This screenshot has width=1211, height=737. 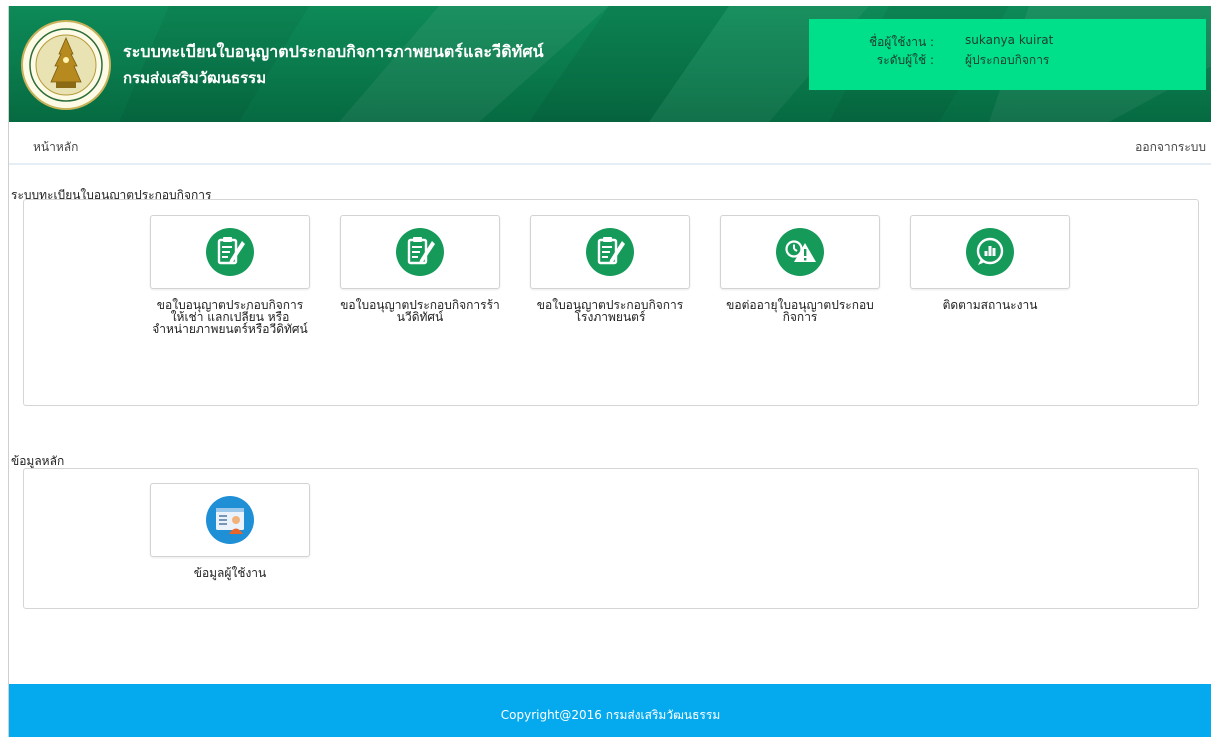 What do you see at coordinates (1170, 147) in the screenshot?
I see `nav-logout-link: ออกจากระบบ` at bounding box center [1170, 147].